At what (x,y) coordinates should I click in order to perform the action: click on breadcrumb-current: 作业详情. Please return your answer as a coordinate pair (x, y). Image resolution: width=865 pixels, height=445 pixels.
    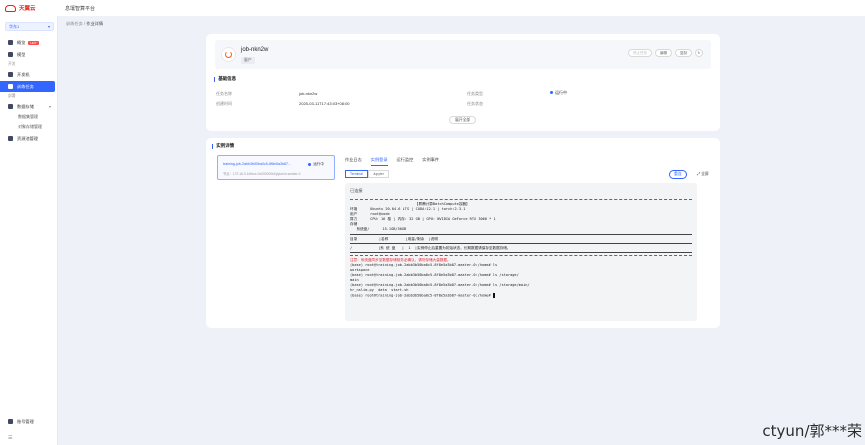
    Looking at the image, I should click on (95, 23).